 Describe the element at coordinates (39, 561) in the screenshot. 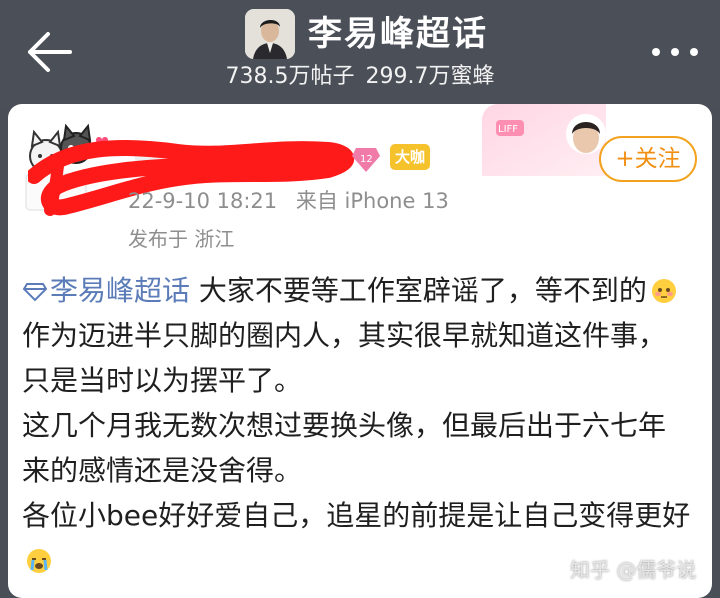

I see `crying-face-emoji` at that location.